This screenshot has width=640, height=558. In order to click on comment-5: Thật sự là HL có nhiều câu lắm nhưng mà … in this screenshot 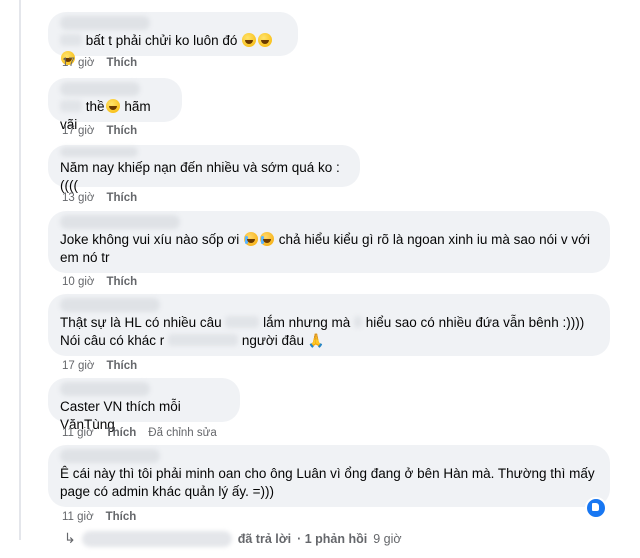, I will do `click(329, 325)`.